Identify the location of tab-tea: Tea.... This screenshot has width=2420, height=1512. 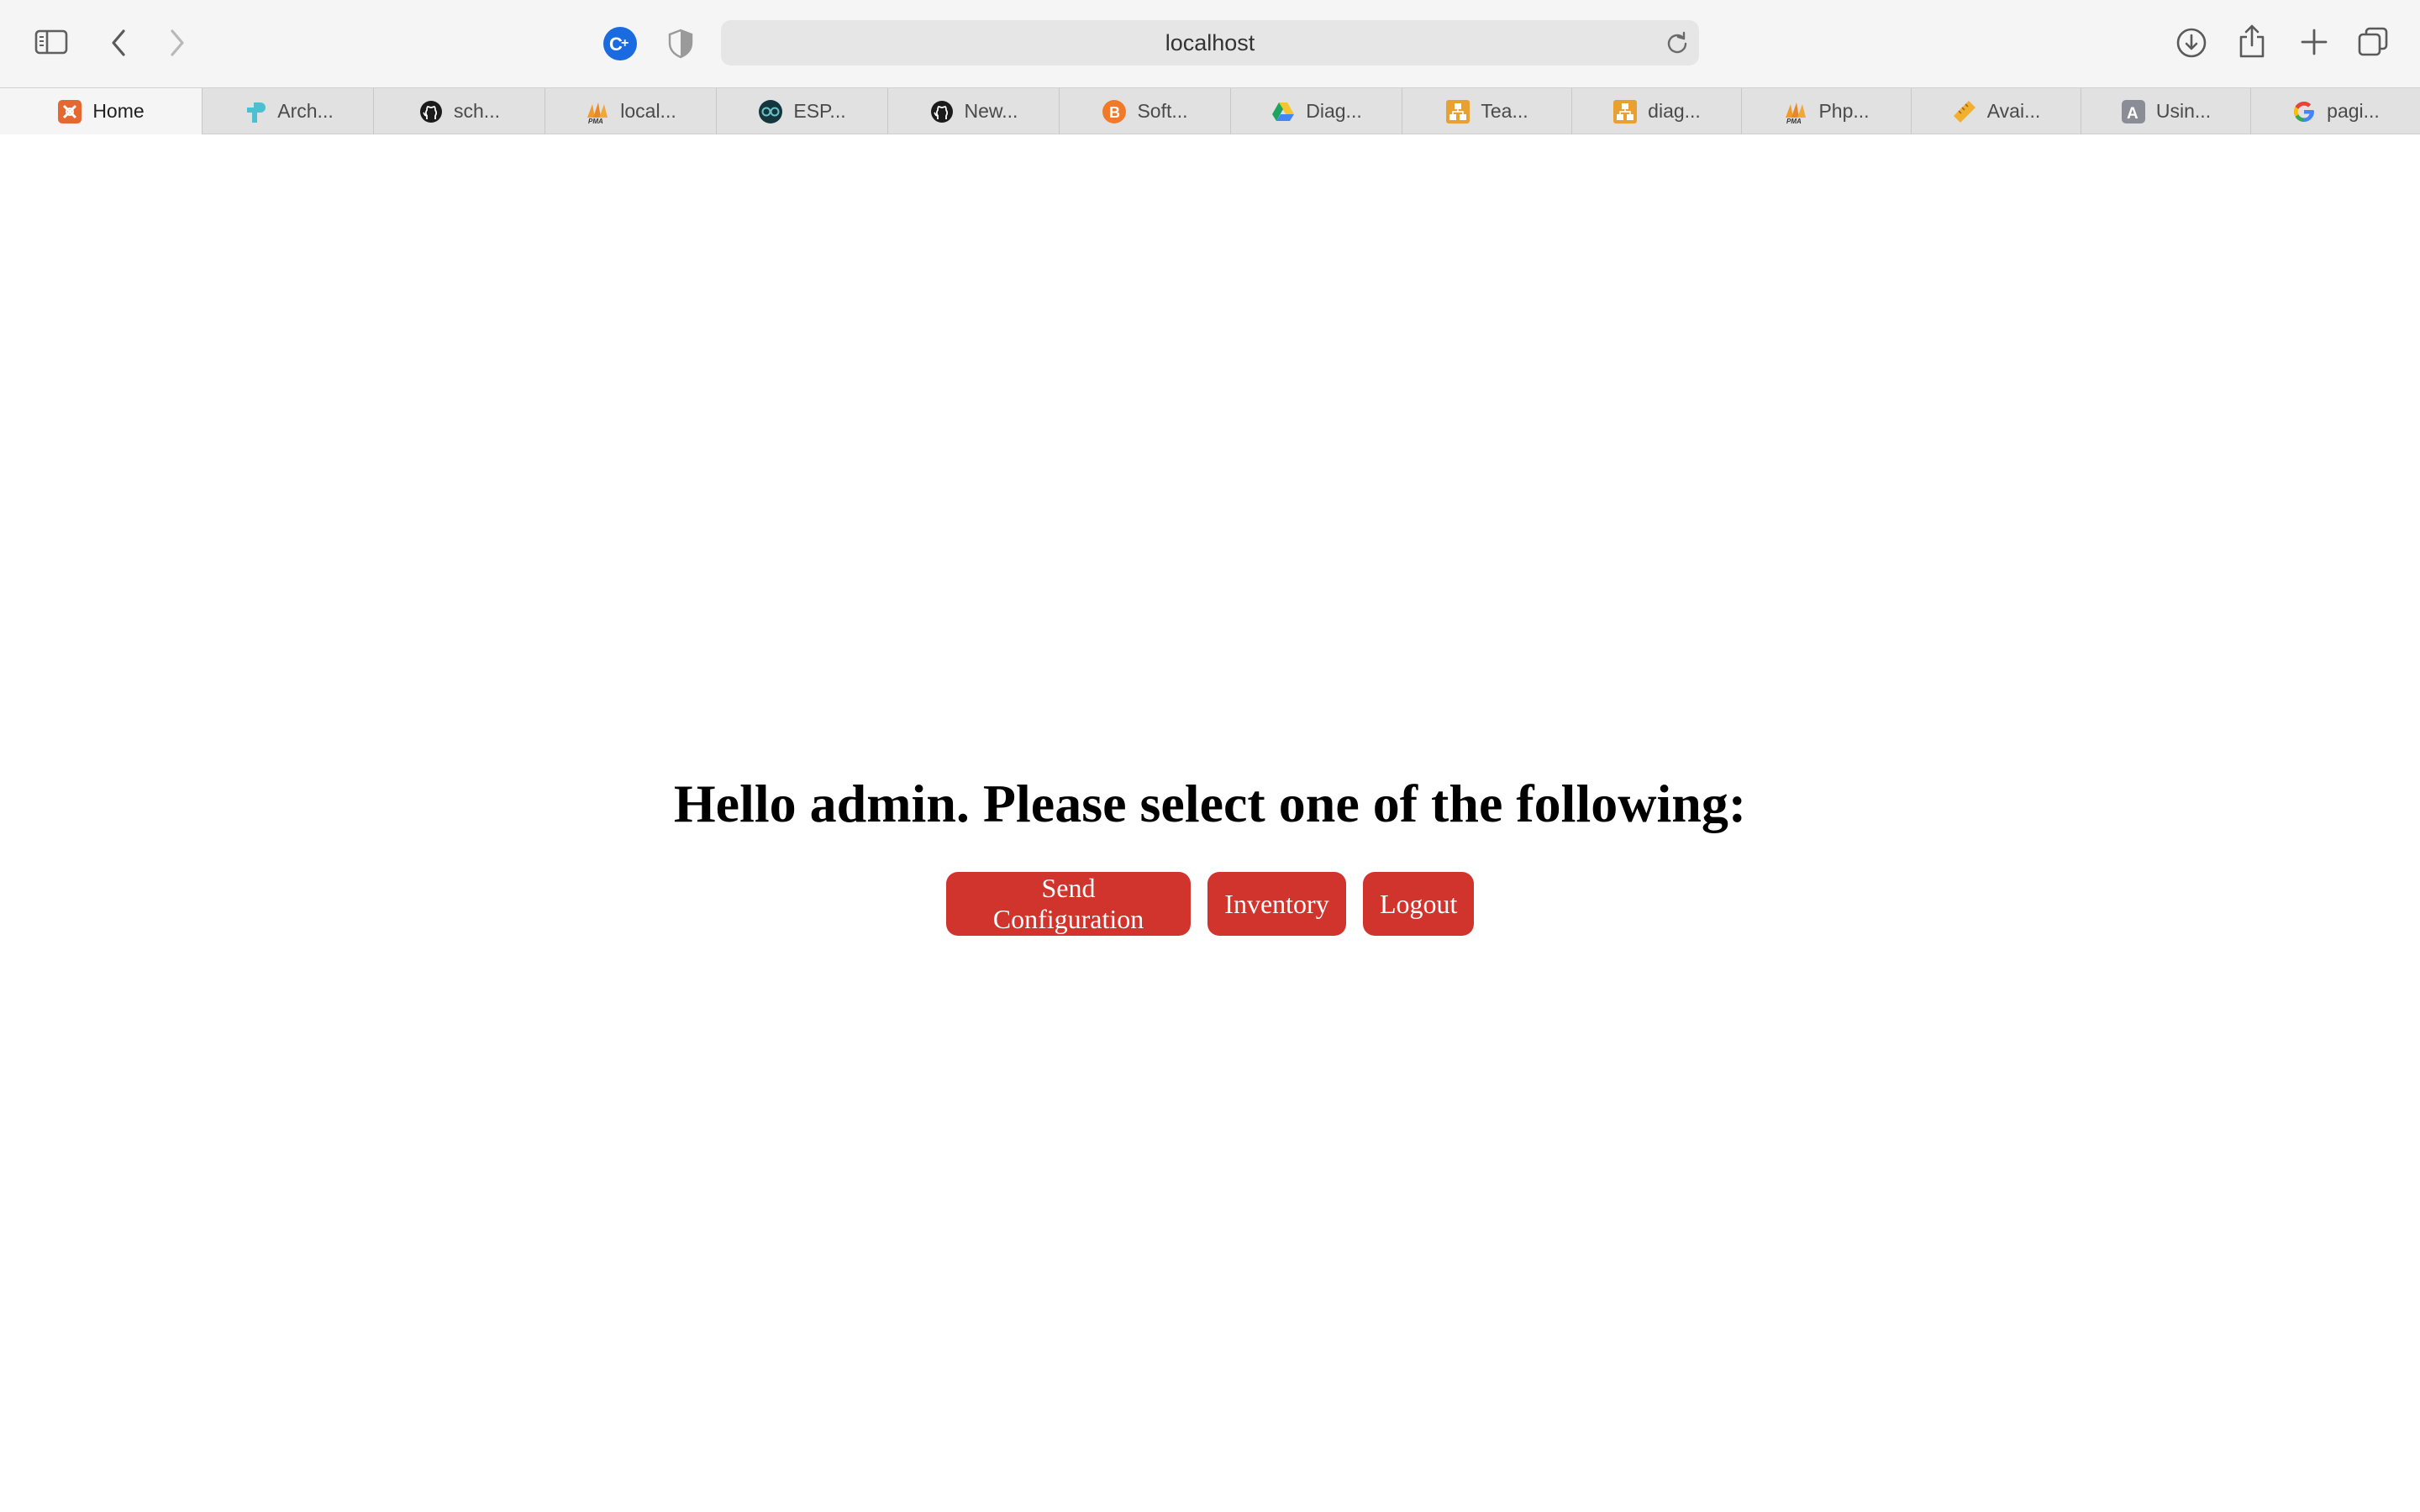
(1487, 111).